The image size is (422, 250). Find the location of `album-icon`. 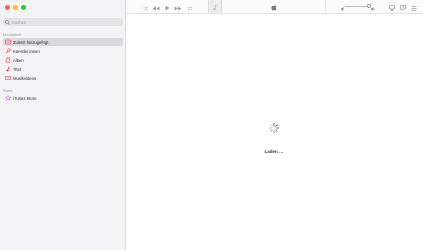

album-icon is located at coordinates (8, 60).